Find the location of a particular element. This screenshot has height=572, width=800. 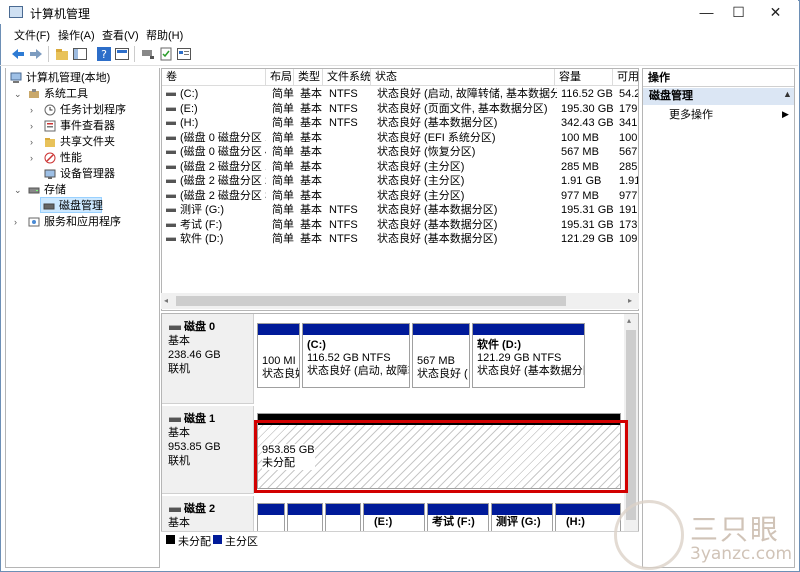

table-cell: 测评 (G:) is located at coordinates (202, 210).